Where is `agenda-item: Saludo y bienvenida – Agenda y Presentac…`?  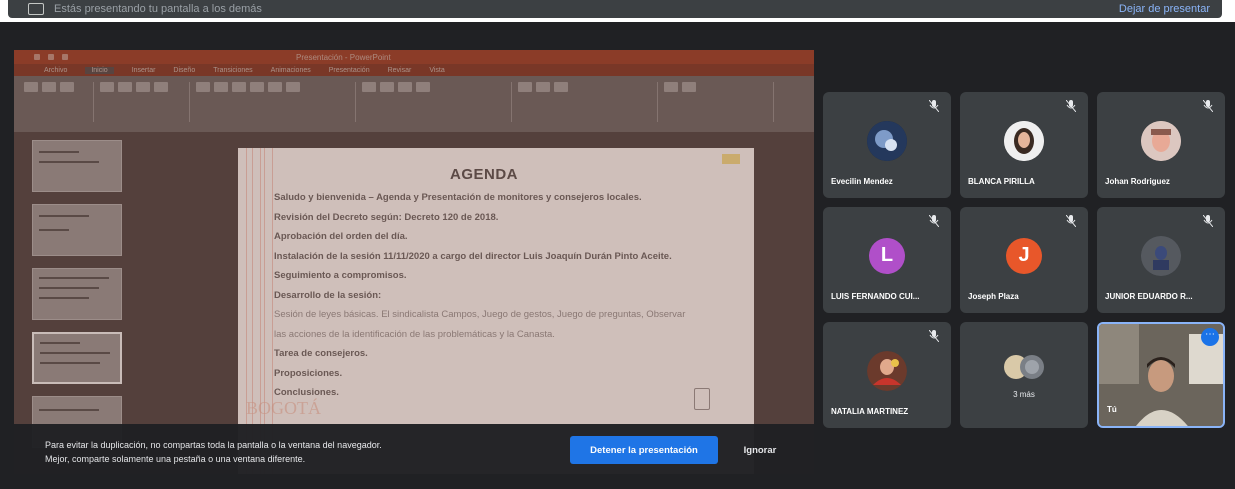 agenda-item: Saludo y bienvenida – Agenda y Presentac… is located at coordinates (458, 197).